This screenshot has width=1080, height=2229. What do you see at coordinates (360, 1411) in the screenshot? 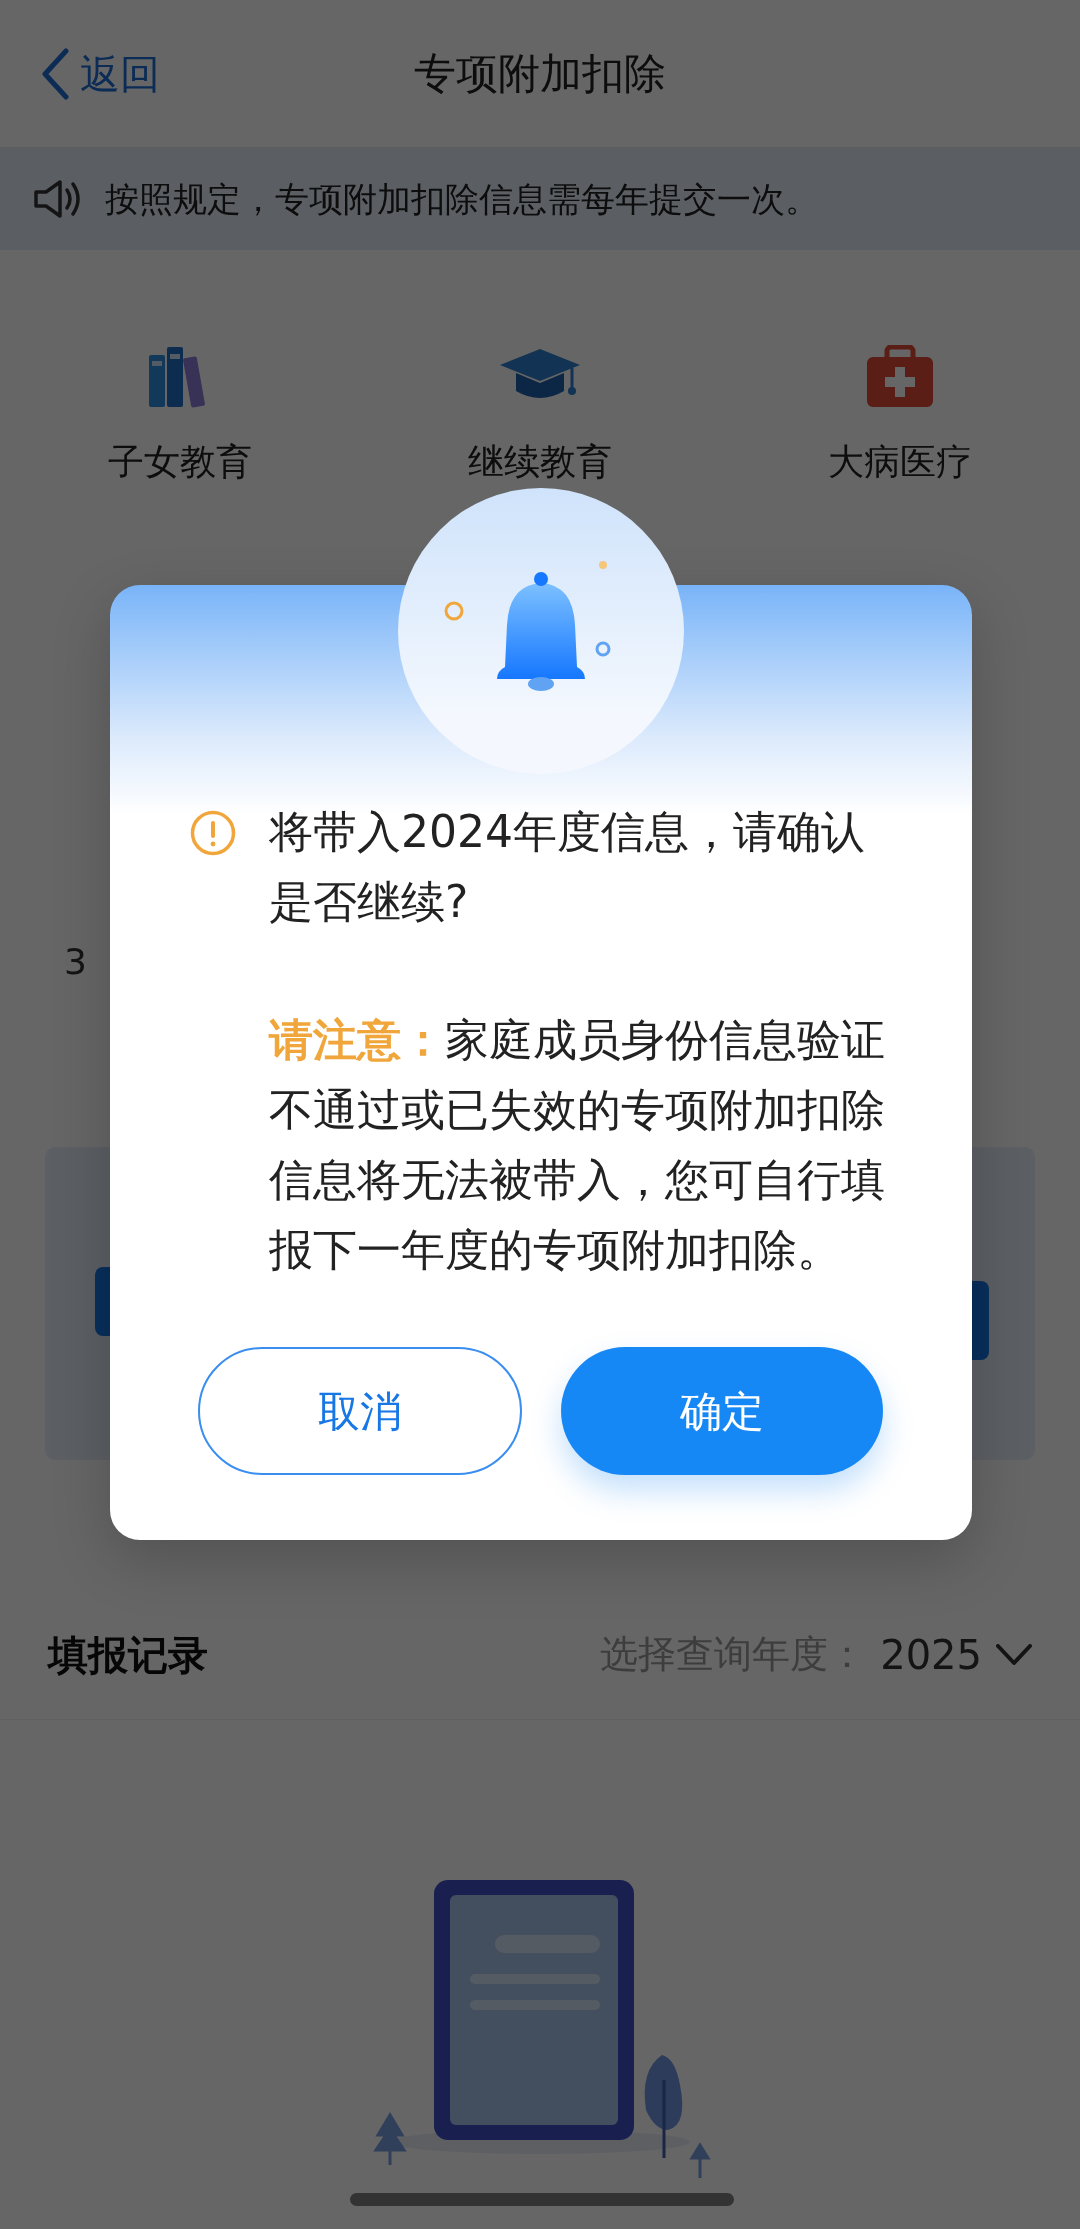
I see `cancel-button: 取消` at bounding box center [360, 1411].